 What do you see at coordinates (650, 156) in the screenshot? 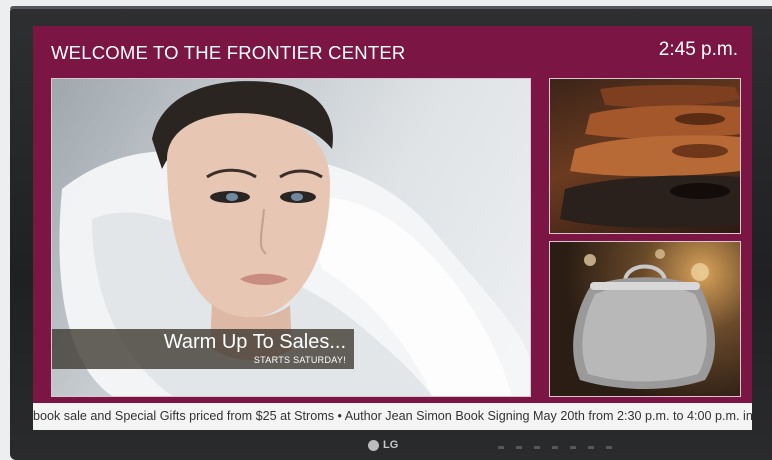
I see `shoes-image` at bounding box center [650, 156].